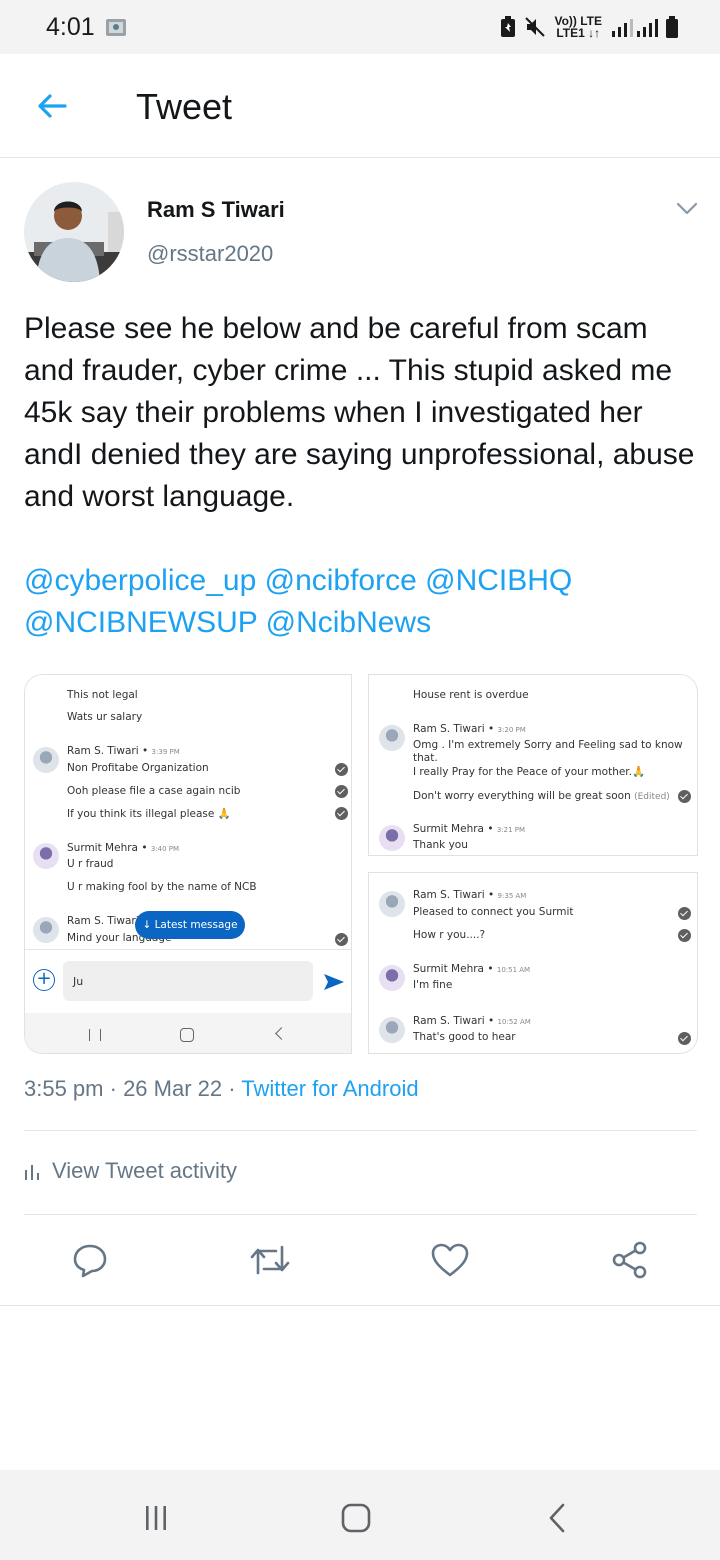 Image resolution: width=720 pixels, height=1560 pixels. Describe the element at coordinates (184, 106) in the screenshot. I see `page-title: Tweet` at that location.